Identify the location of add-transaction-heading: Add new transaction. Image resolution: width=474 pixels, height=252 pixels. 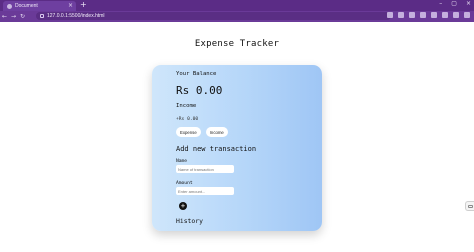
(216, 149).